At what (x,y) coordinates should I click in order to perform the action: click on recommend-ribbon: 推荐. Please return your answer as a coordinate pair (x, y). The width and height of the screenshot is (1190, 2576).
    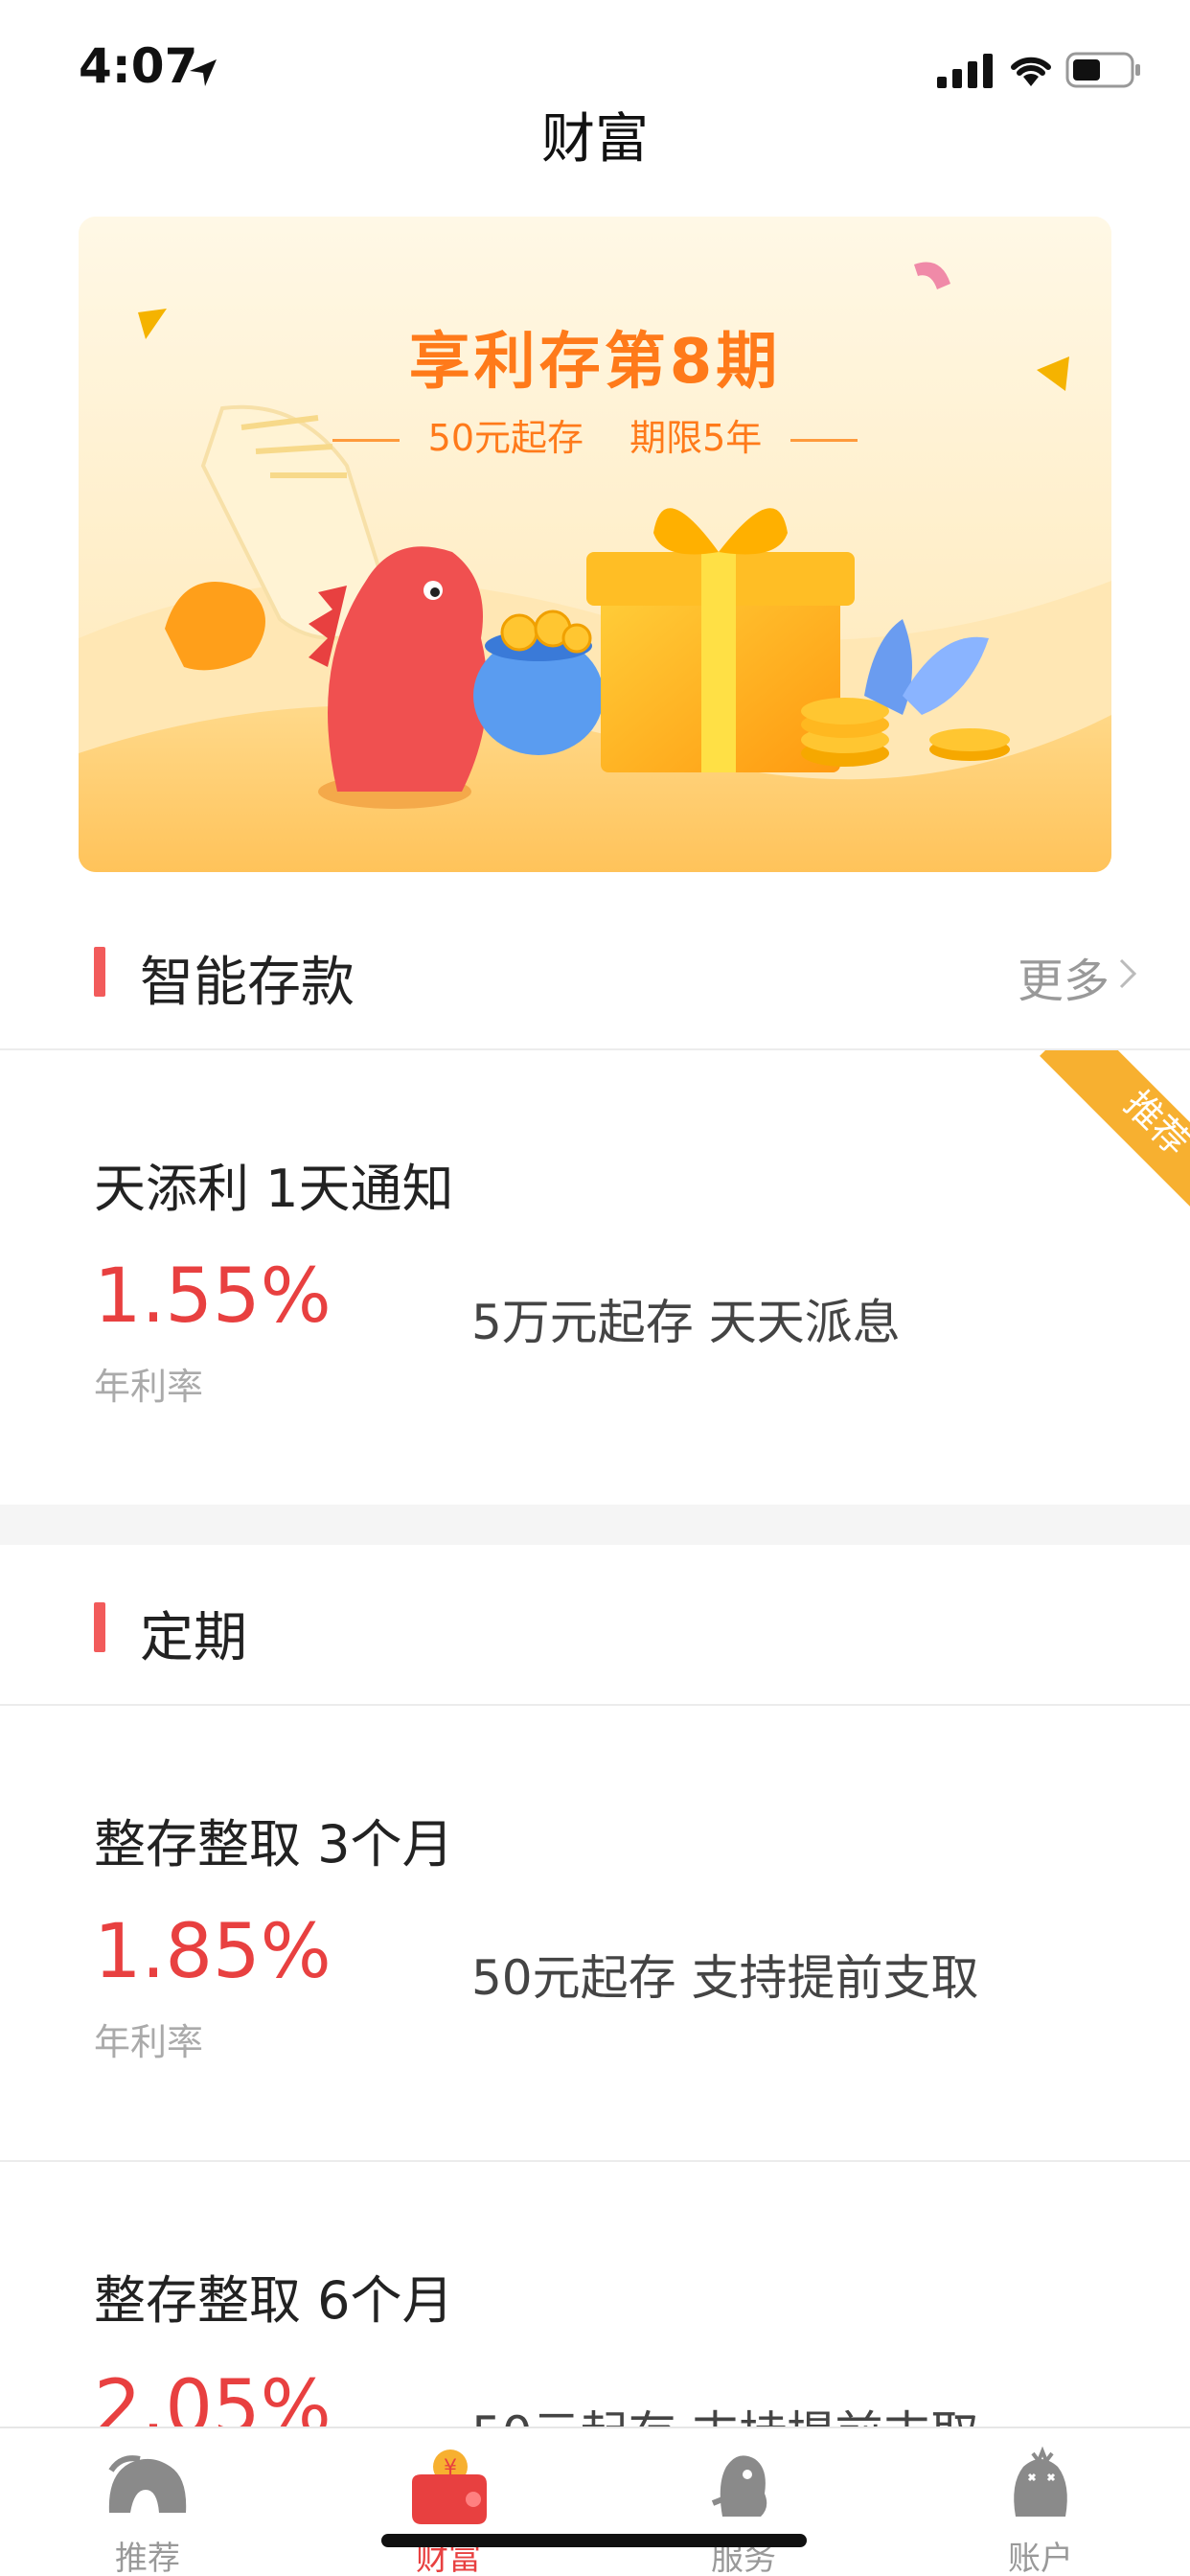
    Looking at the image, I should click on (1099, 1141).